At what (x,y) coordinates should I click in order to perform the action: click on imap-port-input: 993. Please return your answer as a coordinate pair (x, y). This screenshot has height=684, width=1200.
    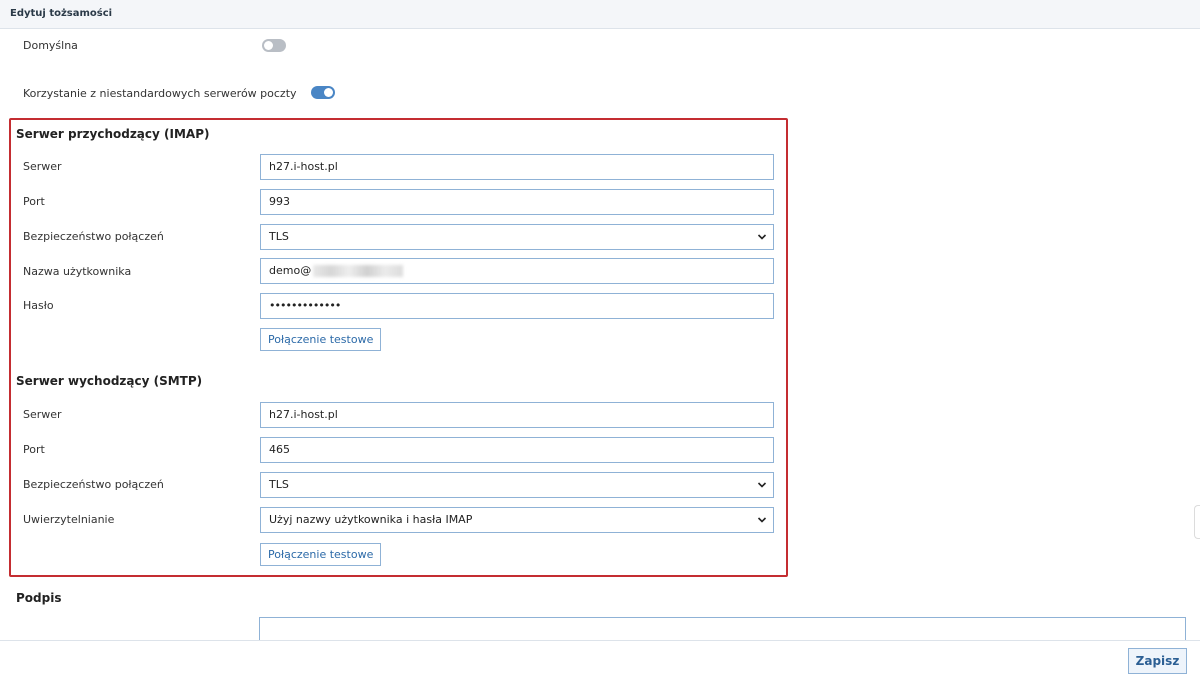
    Looking at the image, I should click on (517, 202).